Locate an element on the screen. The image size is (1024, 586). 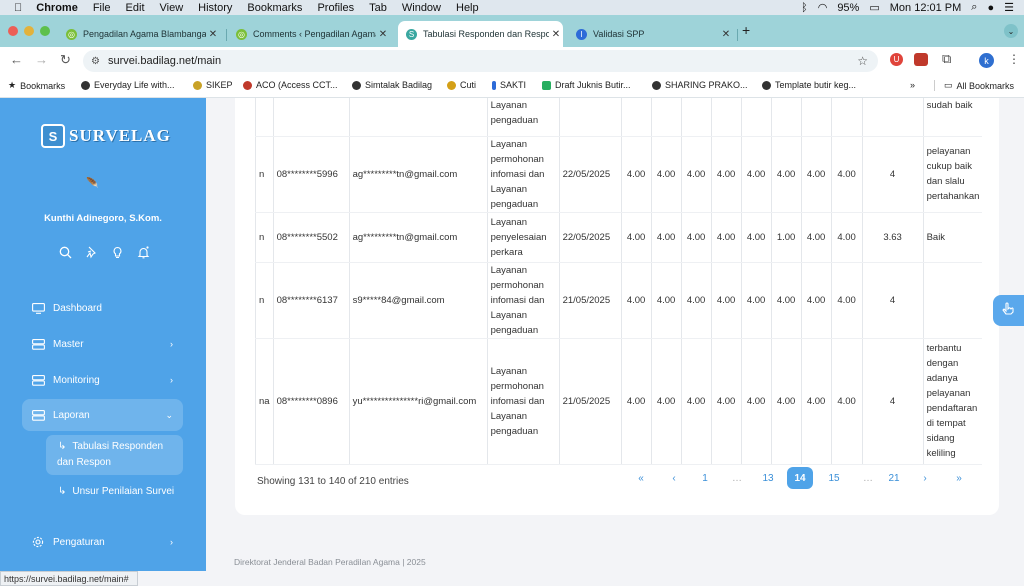
extension-meet-icon is located at coordinates (921, 59).